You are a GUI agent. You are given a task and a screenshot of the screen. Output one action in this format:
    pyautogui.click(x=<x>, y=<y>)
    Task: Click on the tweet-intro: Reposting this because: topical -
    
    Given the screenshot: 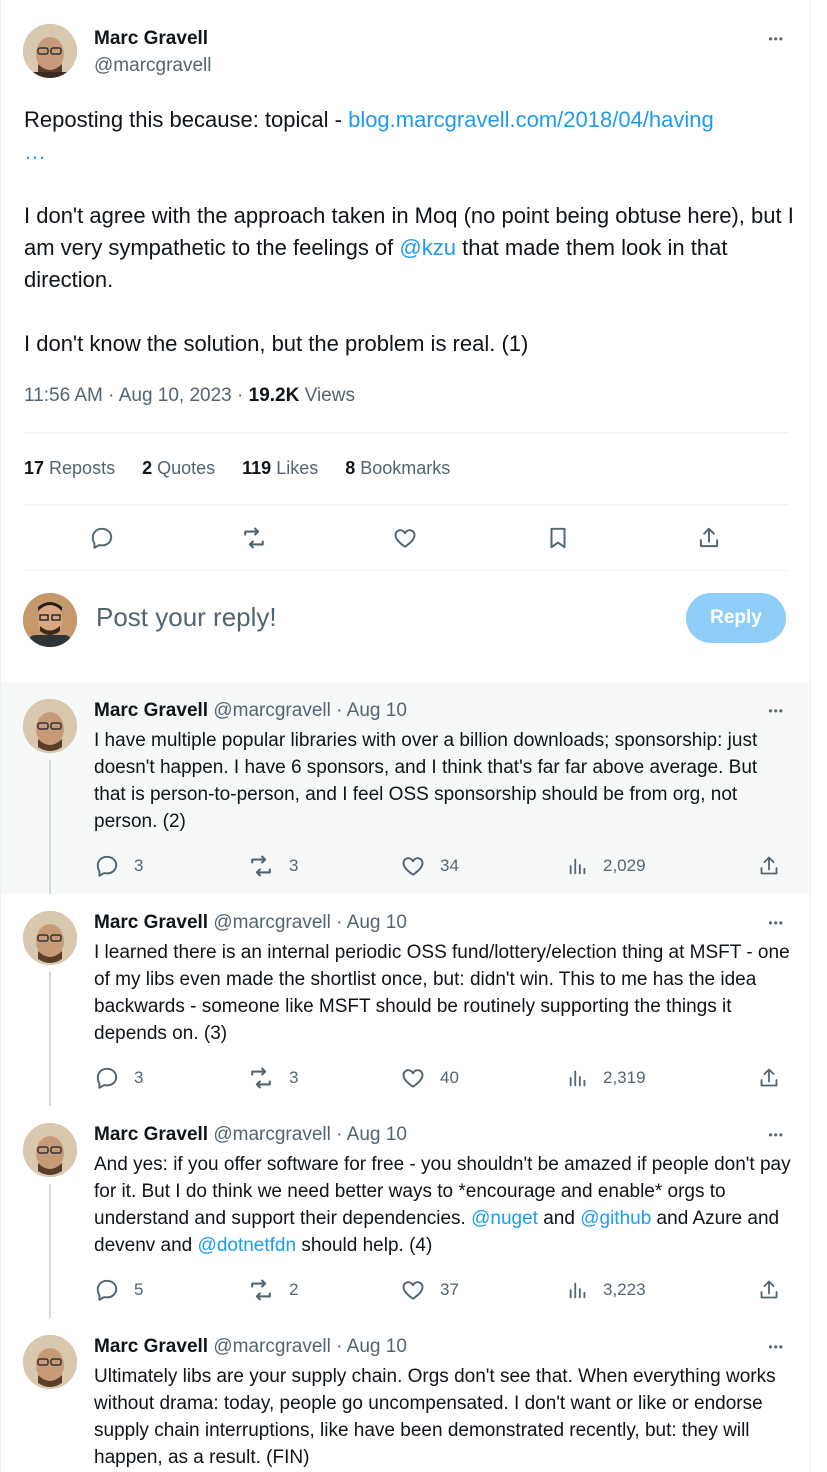 What is the action you would take?
    pyautogui.click(x=186, y=119)
    